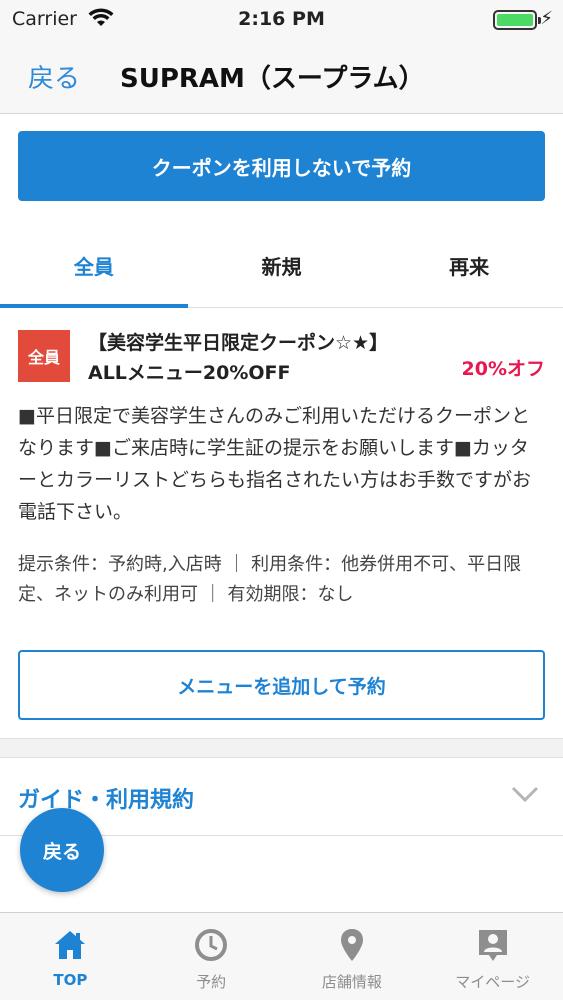 The image size is (563, 1000). Describe the element at coordinates (44, 356) in the screenshot. I see `target-badge: 全員` at that location.